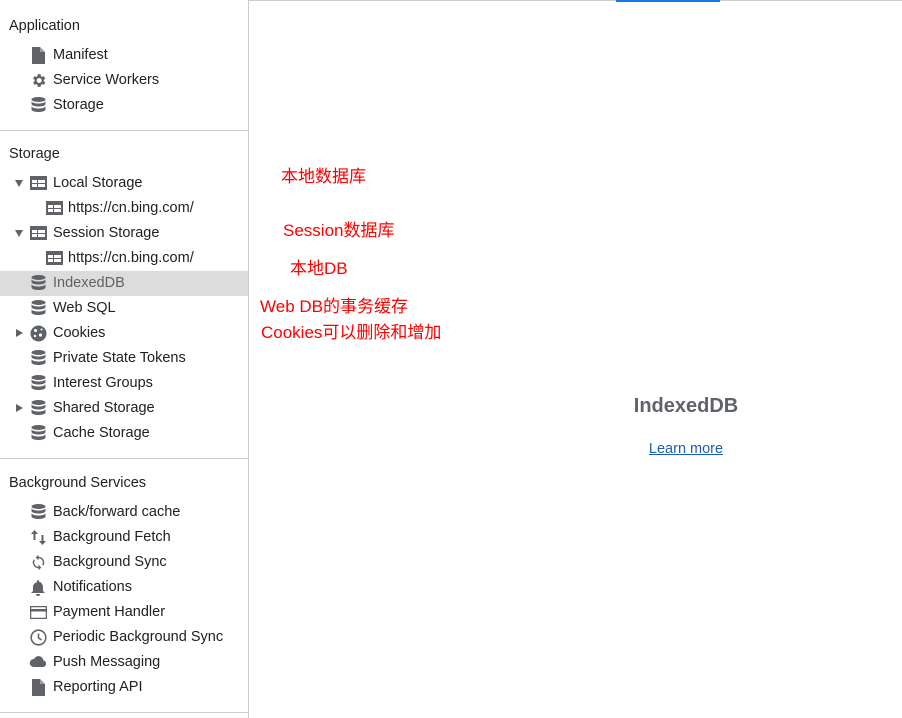 This screenshot has height=718, width=902. What do you see at coordinates (124, 105) in the screenshot?
I see `sidebar-item-storage-overview: Storage` at bounding box center [124, 105].